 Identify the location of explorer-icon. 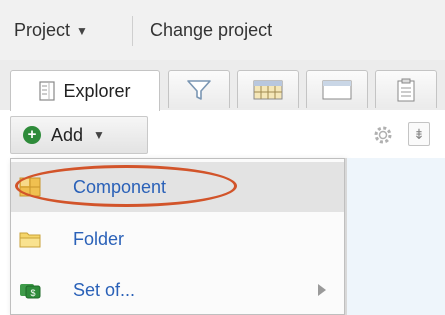
(47, 91).